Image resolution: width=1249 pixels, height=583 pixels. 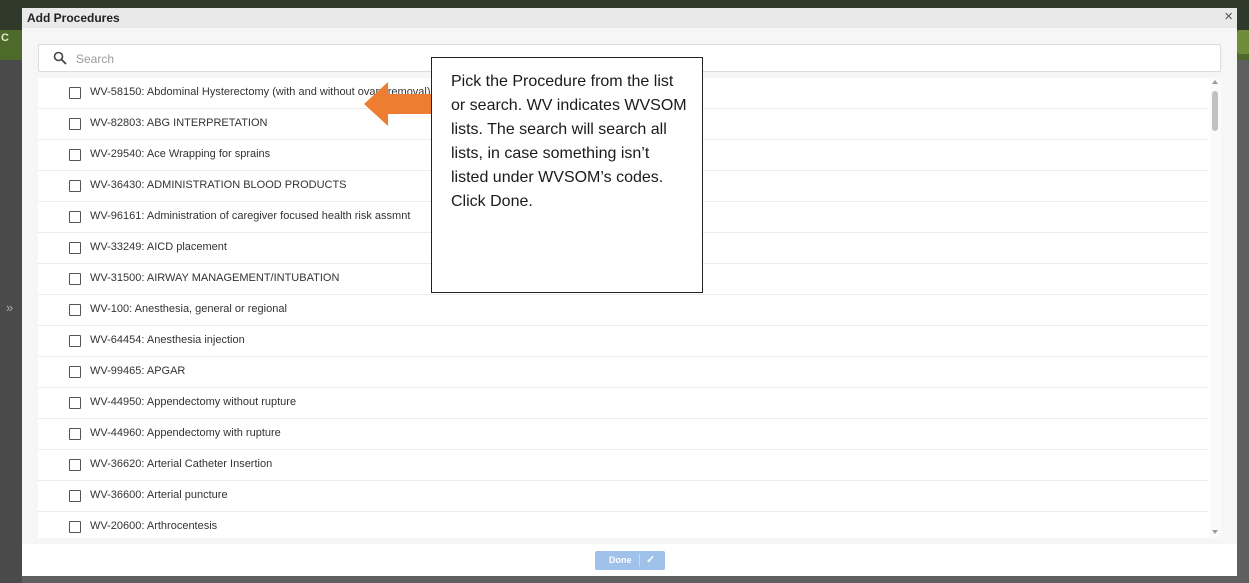 I want to click on checkmark-icon: ✓, so click(x=651, y=560).